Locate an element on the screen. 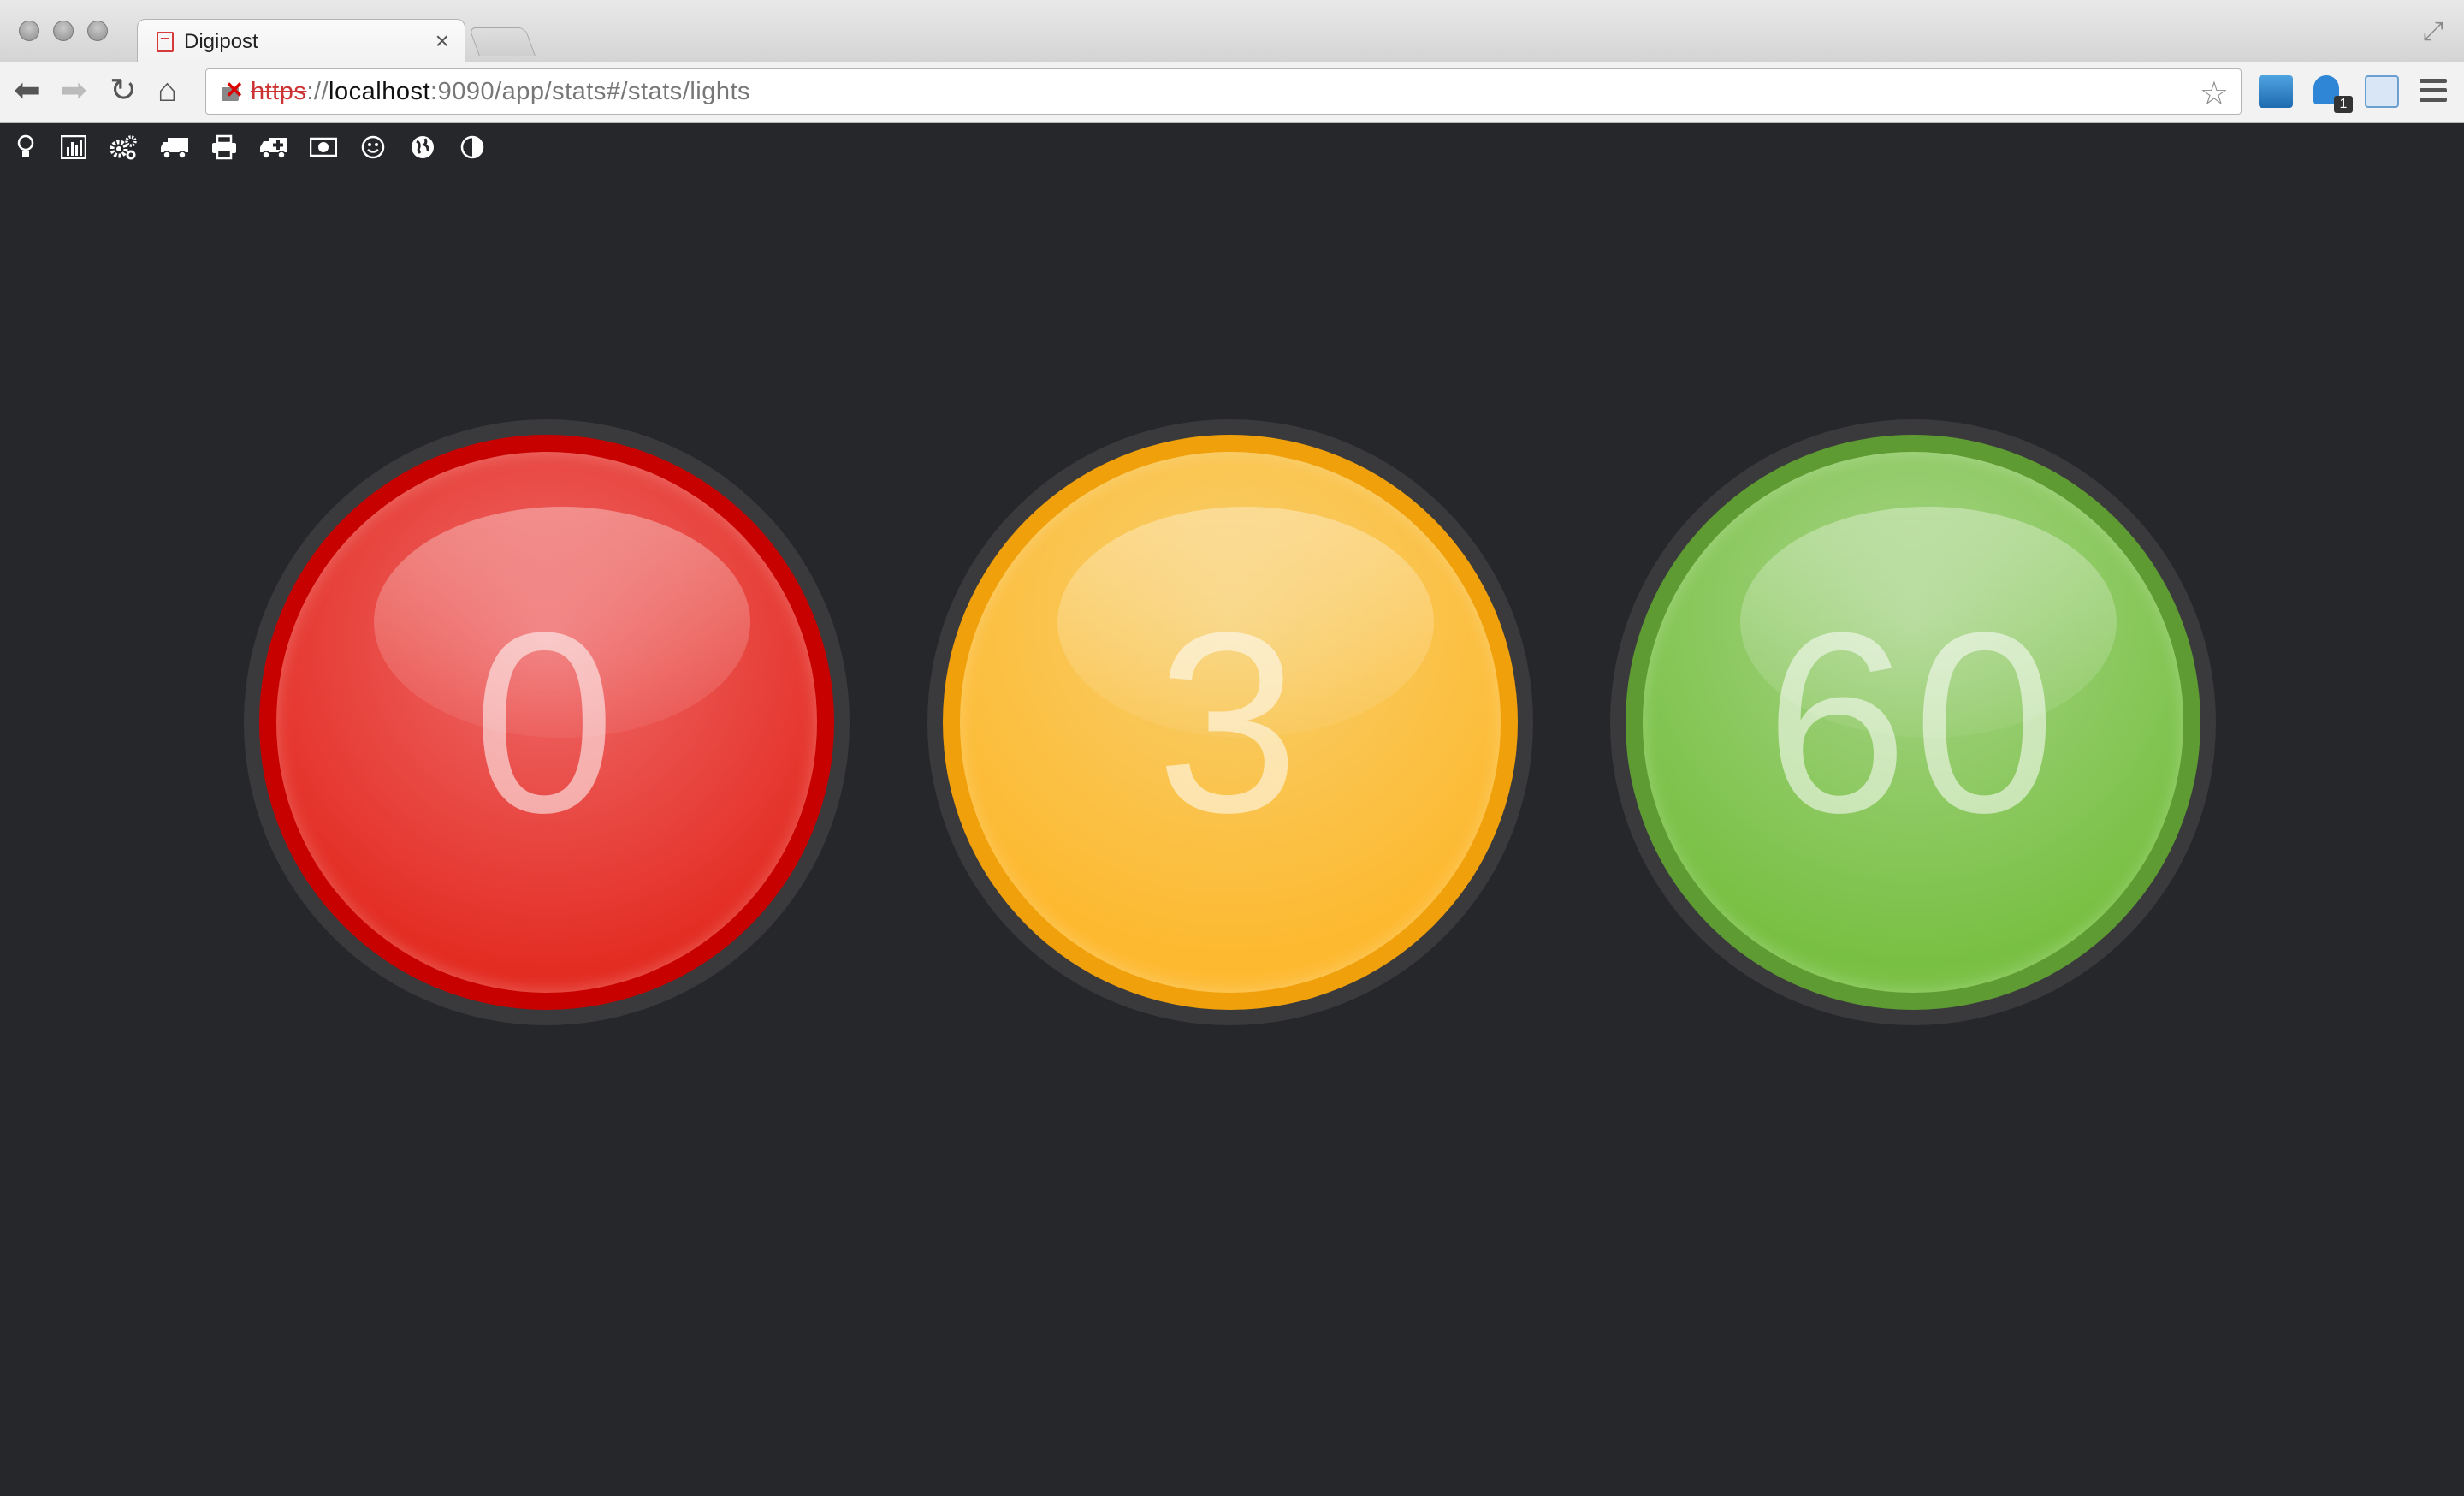 The image size is (2464, 1496). red-light-housing: 0 is located at coordinates (547, 722).